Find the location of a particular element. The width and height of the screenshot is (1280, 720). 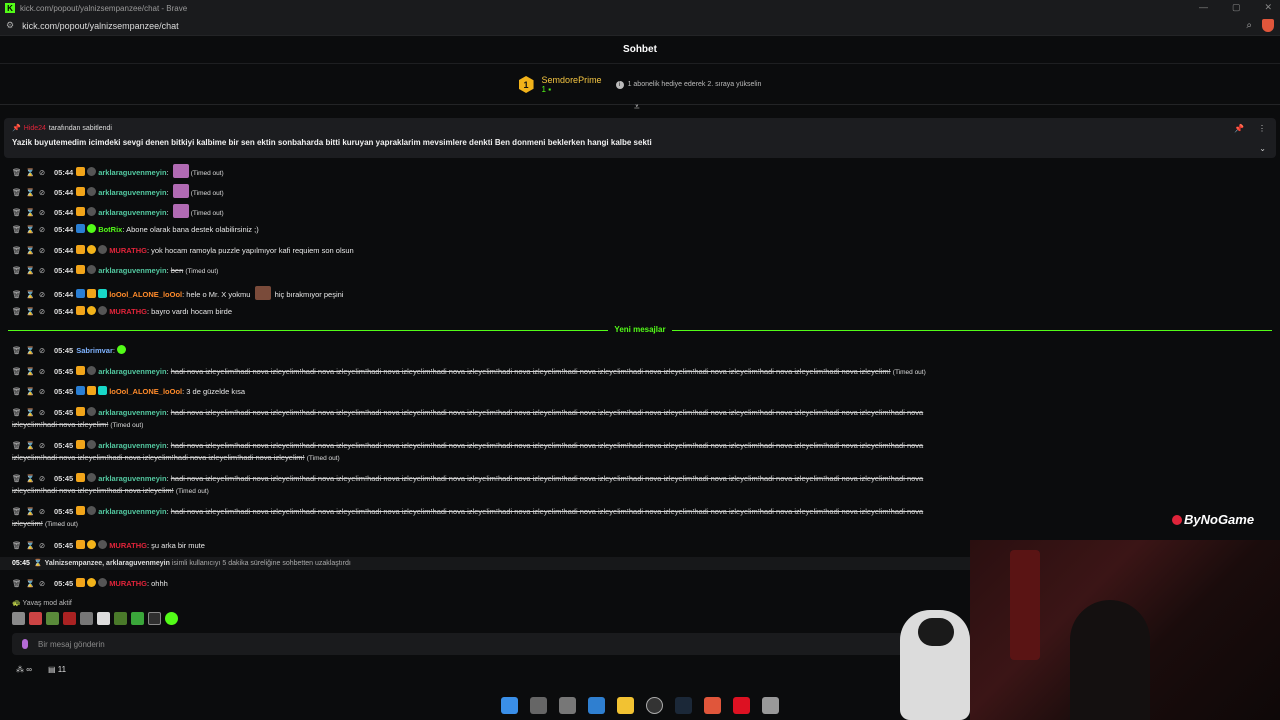

brave-shield-icon is located at coordinates (1268, 25).